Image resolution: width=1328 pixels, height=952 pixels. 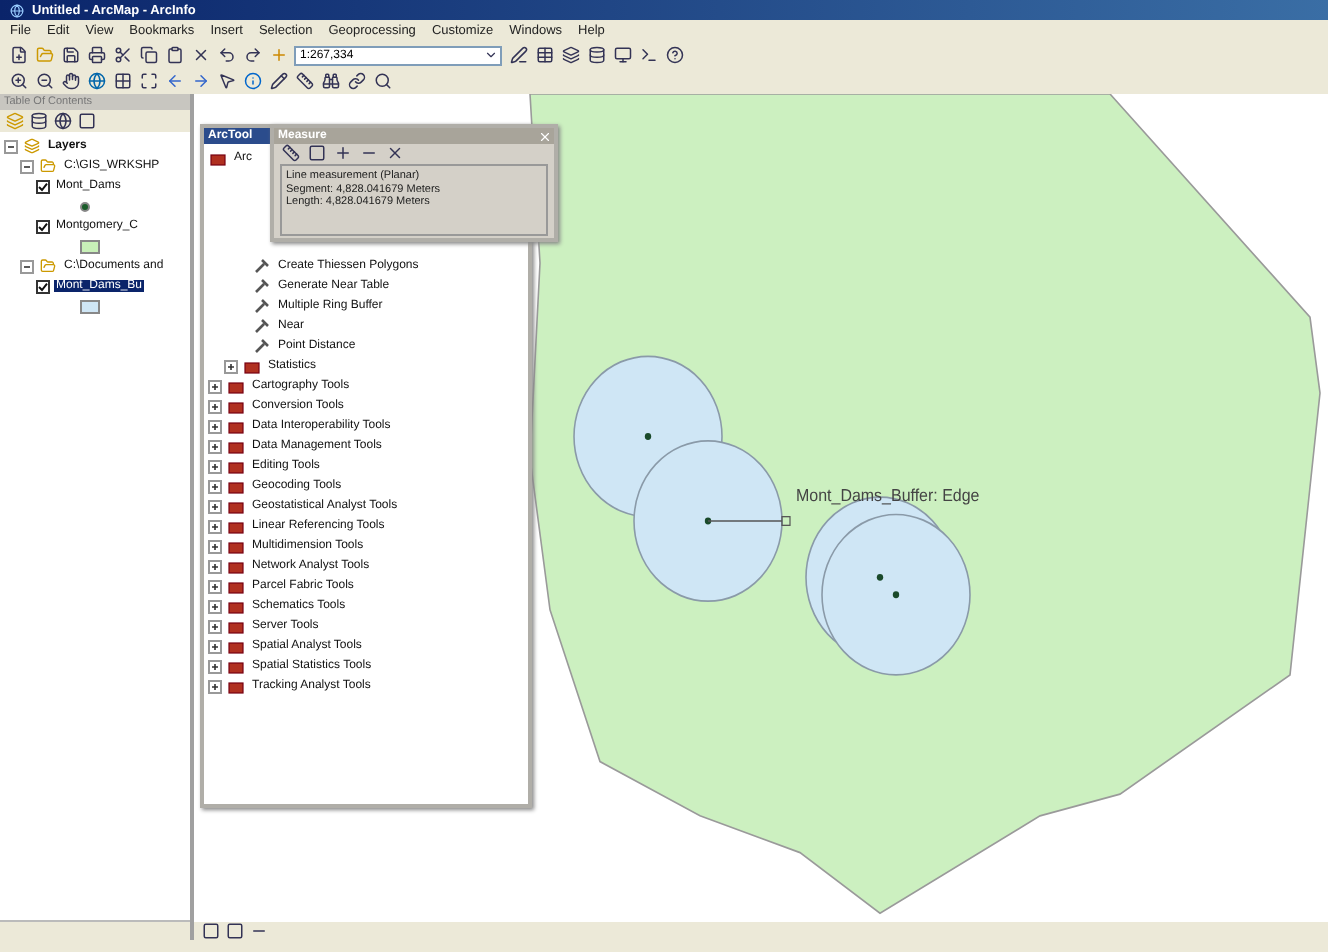 I want to click on paste-icon, so click(x=174, y=55).